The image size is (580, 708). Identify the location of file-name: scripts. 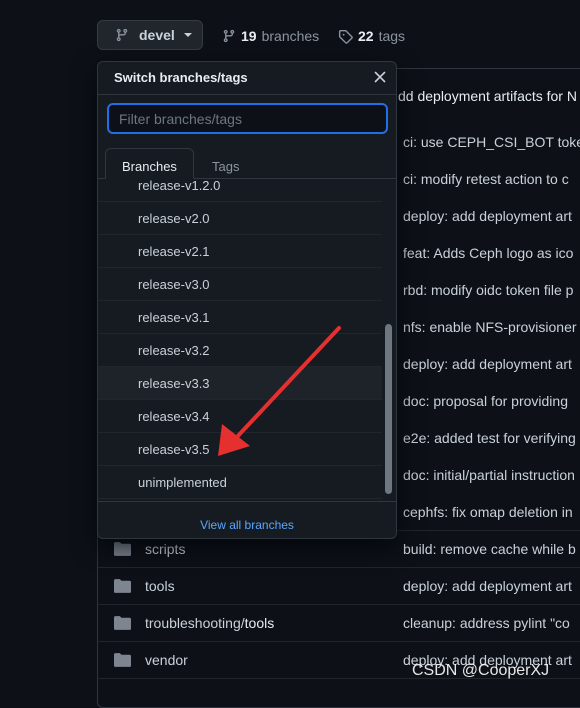
(165, 549).